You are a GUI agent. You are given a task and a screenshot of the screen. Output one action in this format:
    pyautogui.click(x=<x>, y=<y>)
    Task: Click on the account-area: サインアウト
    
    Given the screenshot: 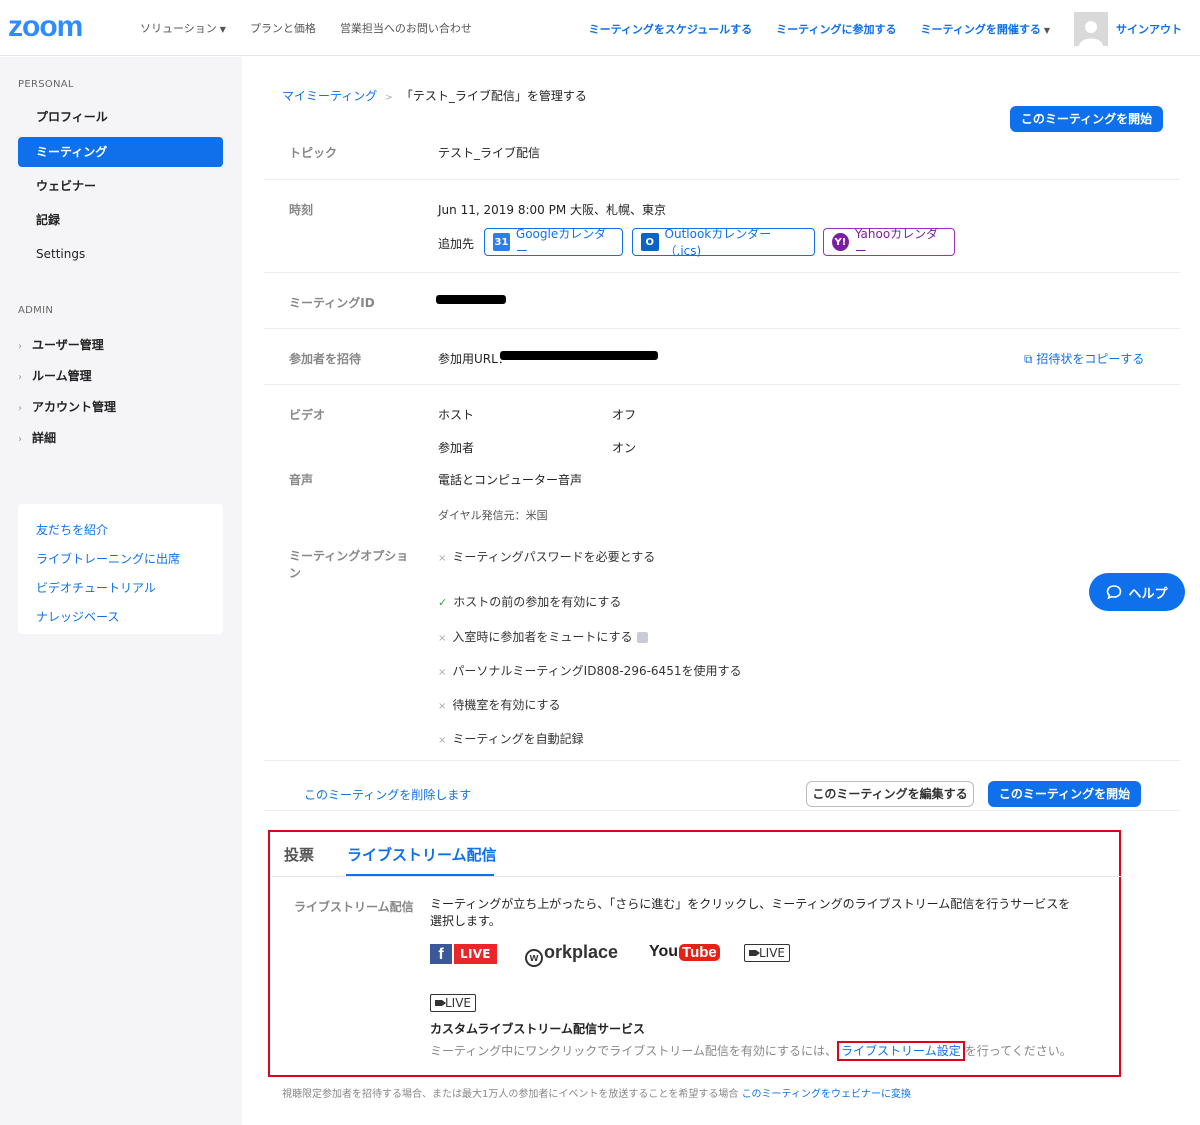 What is the action you would take?
    pyautogui.click(x=1128, y=29)
    